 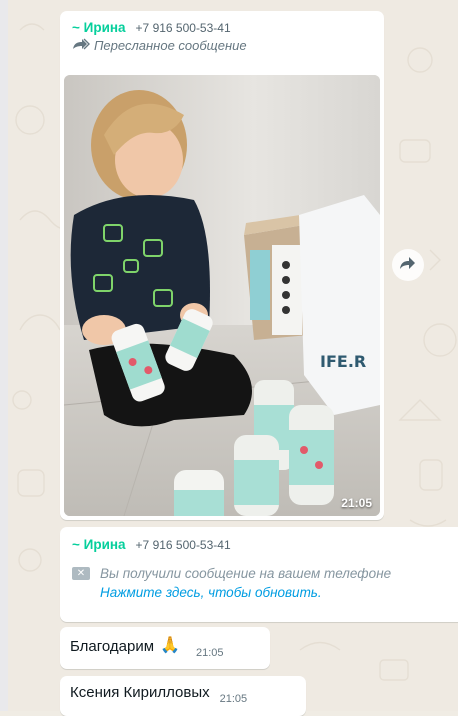 What do you see at coordinates (81, 573) in the screenshot?
I see `message-icon: ✕` at bounding box center [81, 573].